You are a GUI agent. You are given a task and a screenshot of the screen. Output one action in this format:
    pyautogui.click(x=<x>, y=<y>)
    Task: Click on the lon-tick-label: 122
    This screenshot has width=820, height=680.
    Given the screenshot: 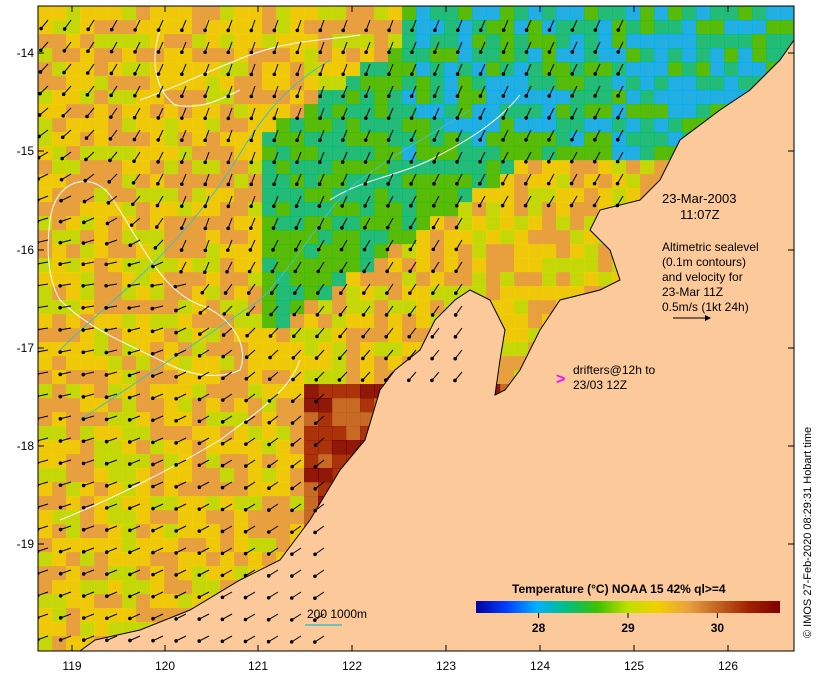 What is the action you would take?
    pyautogui.click(x=352, y=666)
    